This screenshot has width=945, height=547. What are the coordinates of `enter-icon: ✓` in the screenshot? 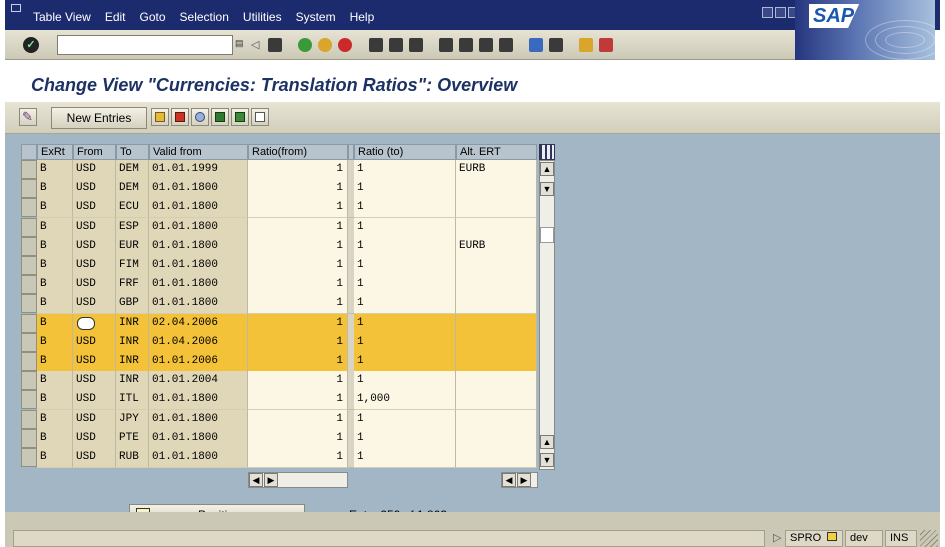 It's located at (31, 45).